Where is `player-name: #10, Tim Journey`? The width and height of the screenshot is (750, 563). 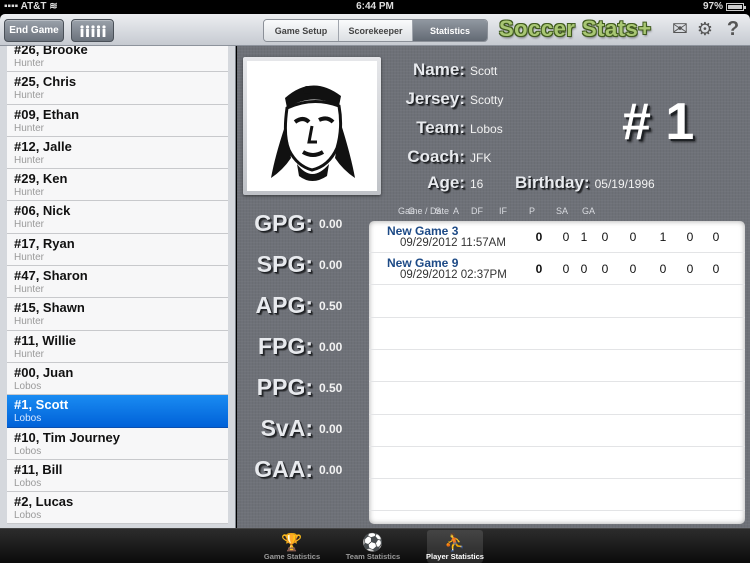
player-name: #10, Tim Journey is located at coordinates (67, 437).